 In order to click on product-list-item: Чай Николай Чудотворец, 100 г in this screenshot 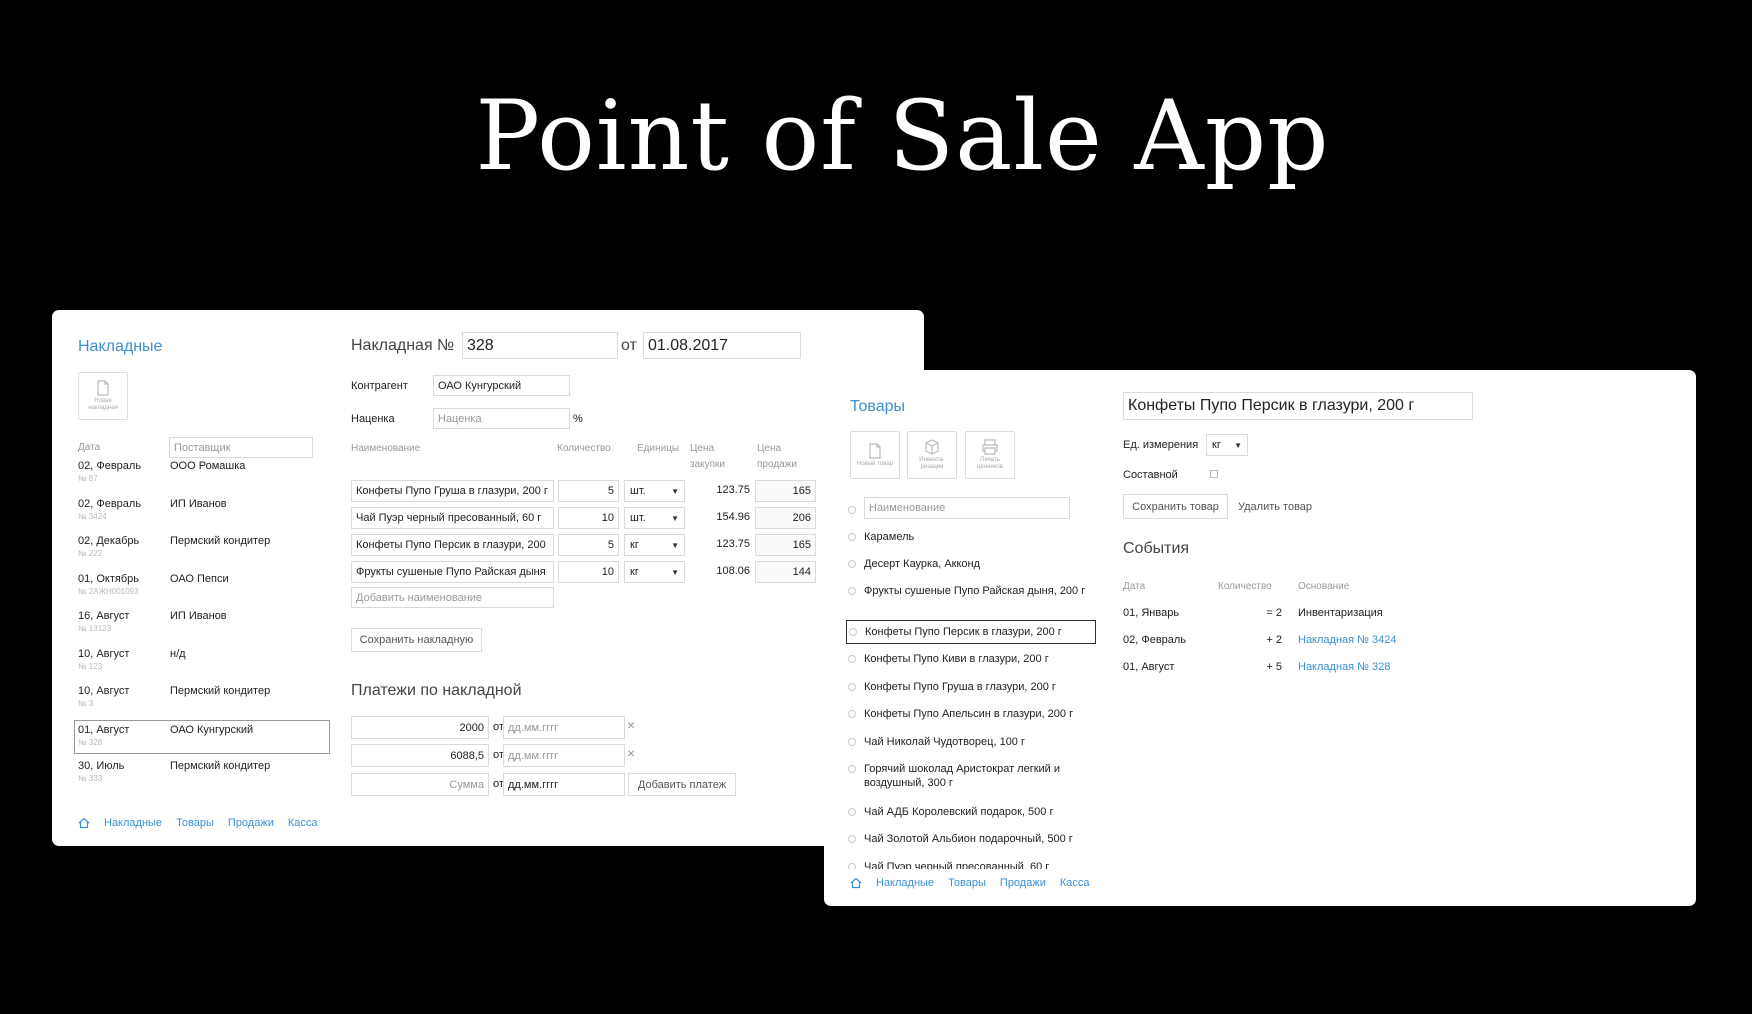, I will do `click(971, 742)`.